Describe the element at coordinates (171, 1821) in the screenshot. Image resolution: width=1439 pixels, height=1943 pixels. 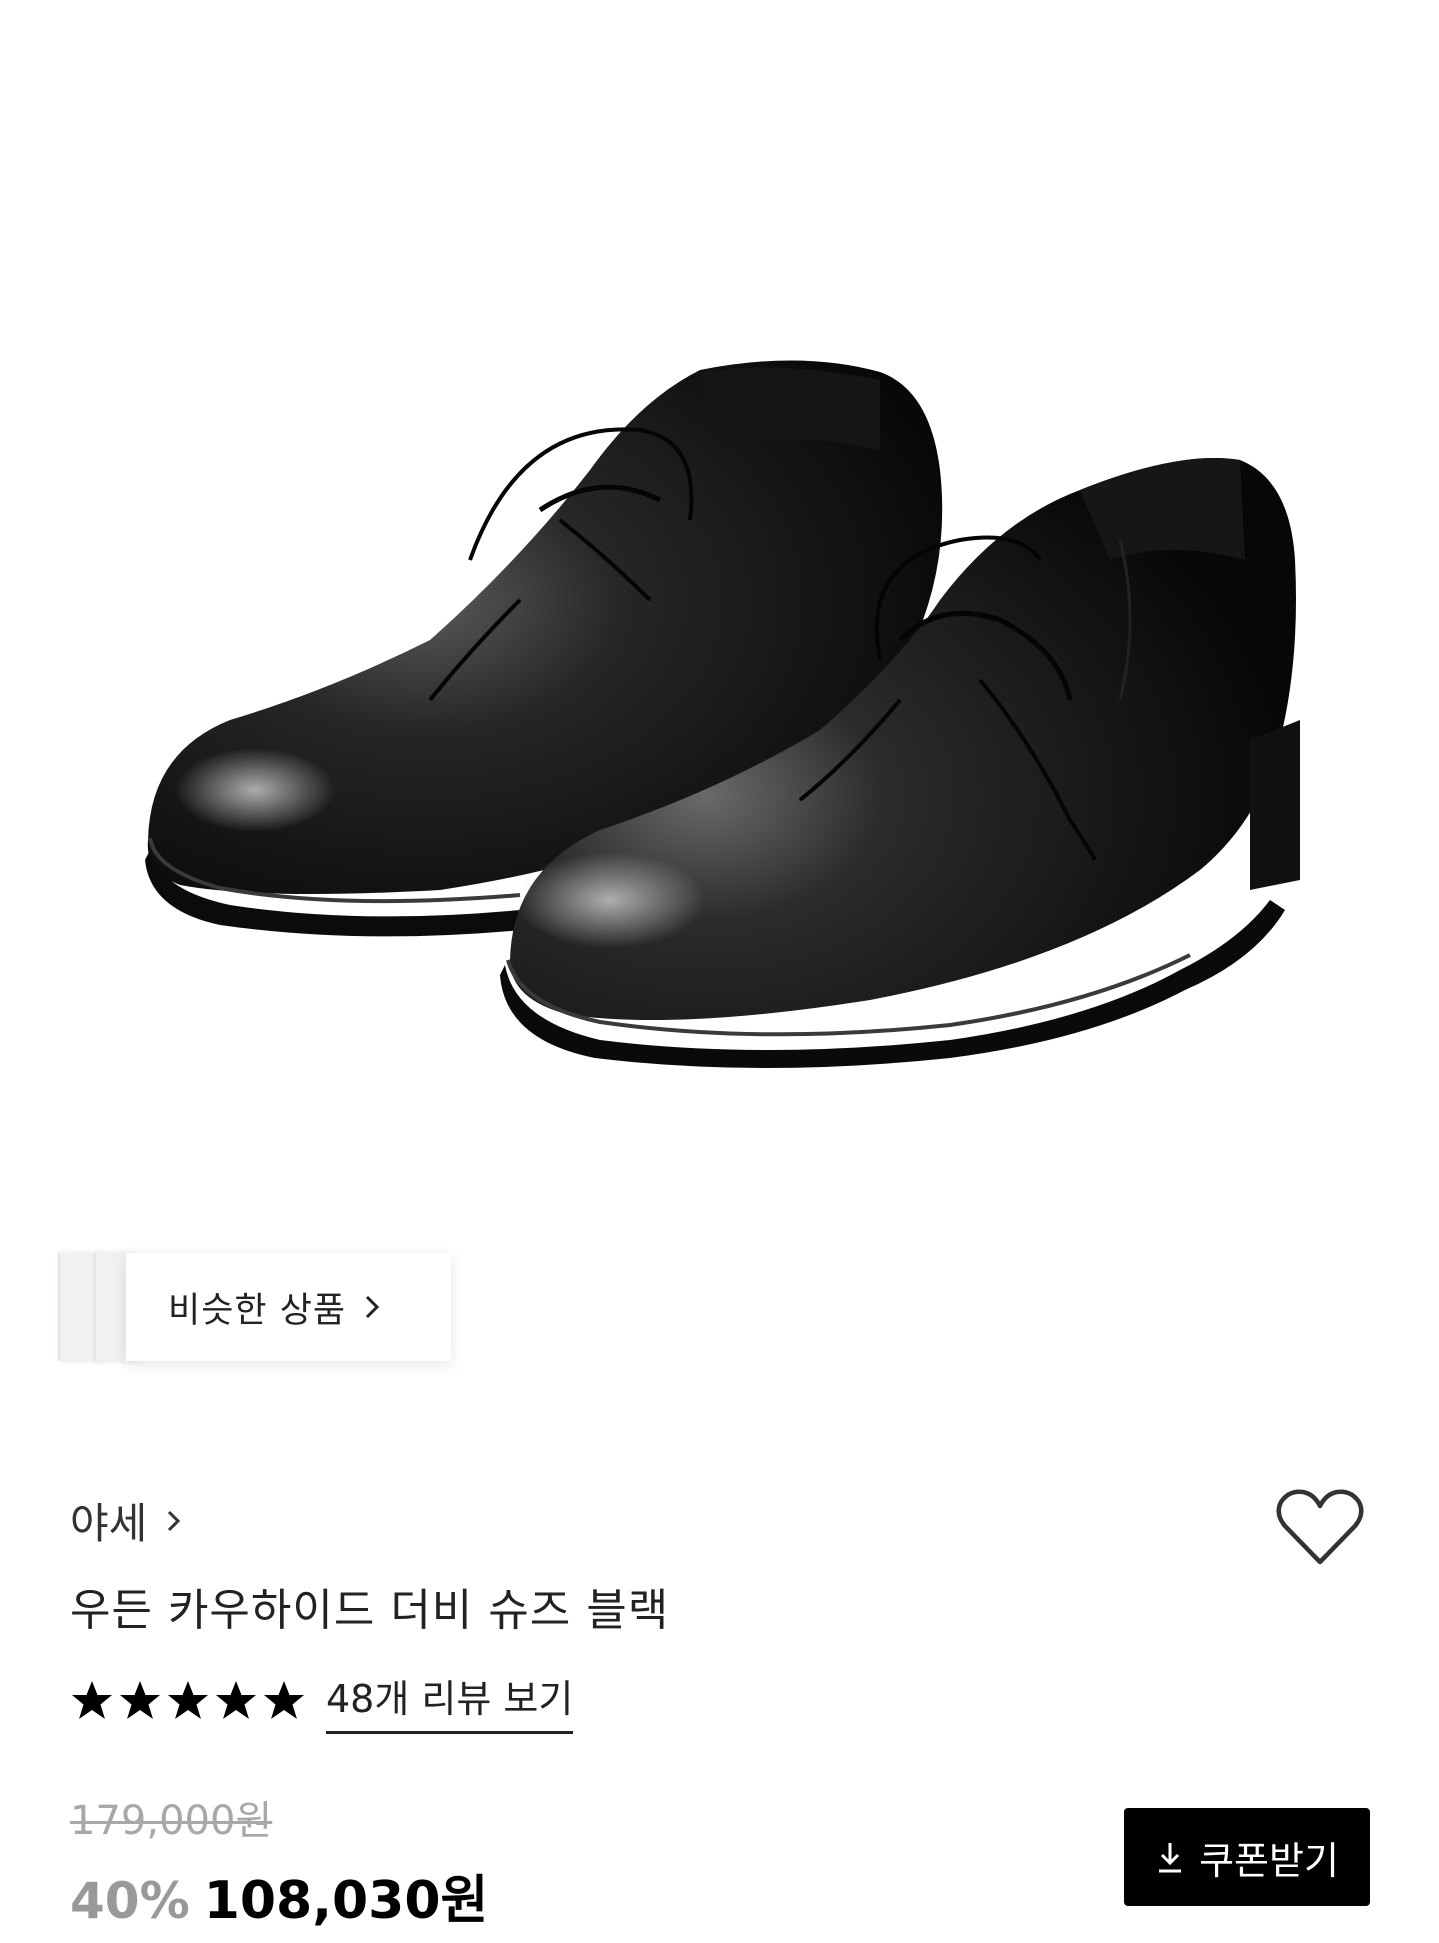
I see `original-price: 179,000원` at that location.